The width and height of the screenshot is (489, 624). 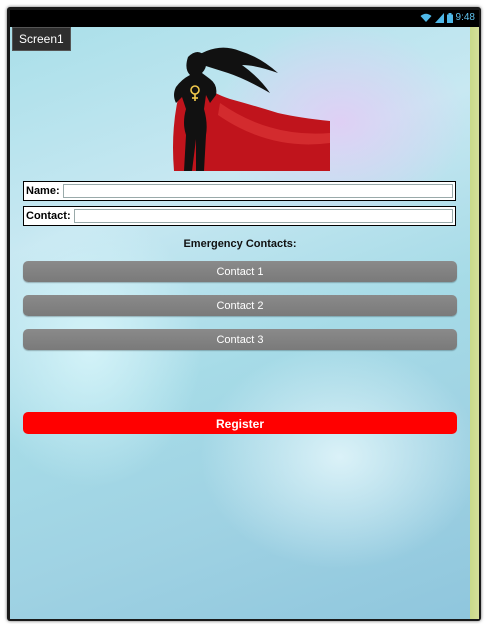 I want to click on register-button: Register, so click(x=240, y=423).